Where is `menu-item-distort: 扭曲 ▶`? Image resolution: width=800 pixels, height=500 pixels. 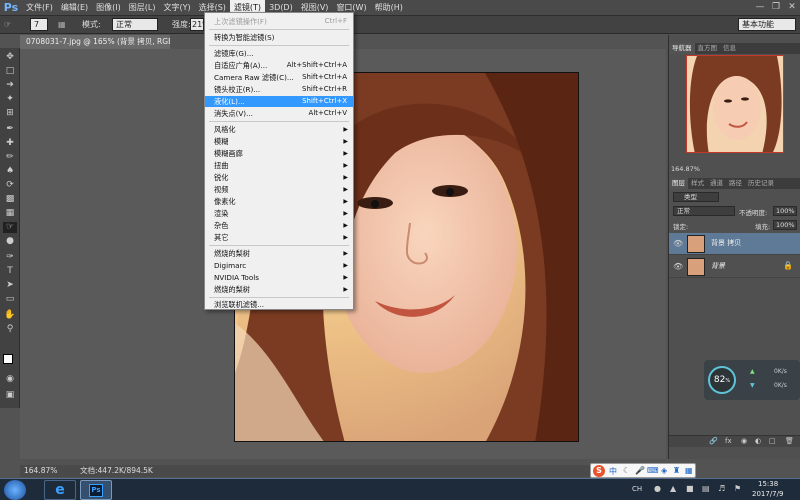
menu-item-distort: 扭曲 ▶ is located at coordinates (279, 165).